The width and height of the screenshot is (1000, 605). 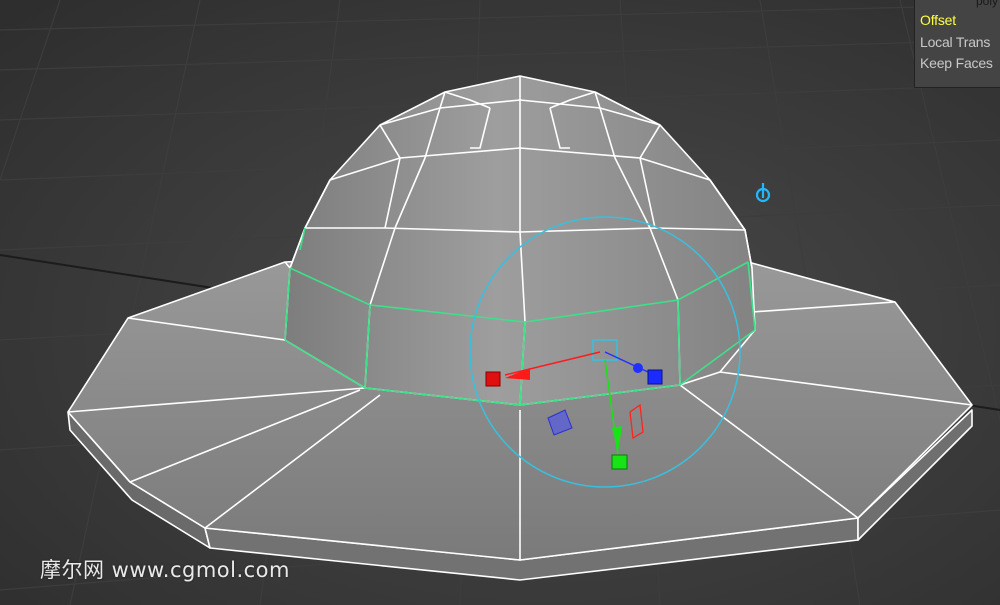 What do you see at coordinates (638, 368) in the screenshot?
I see `z-axis-knob` at bounding box center [638, 368].